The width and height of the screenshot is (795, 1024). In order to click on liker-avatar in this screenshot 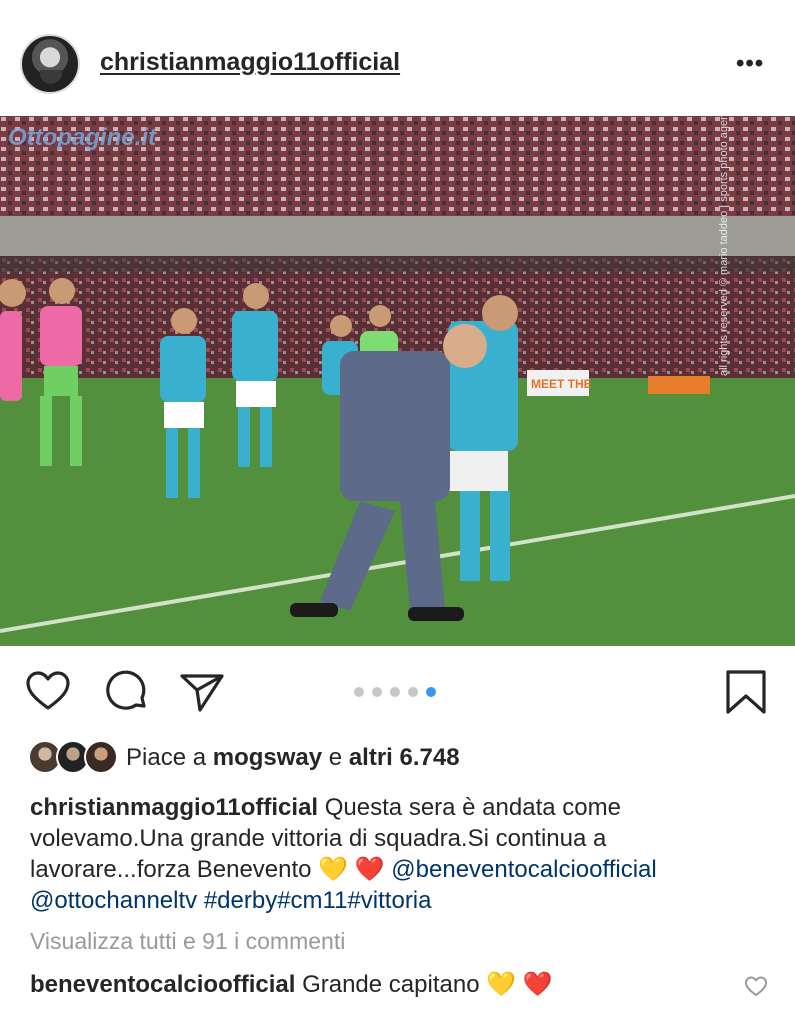, I will do `click(101, 757)`.